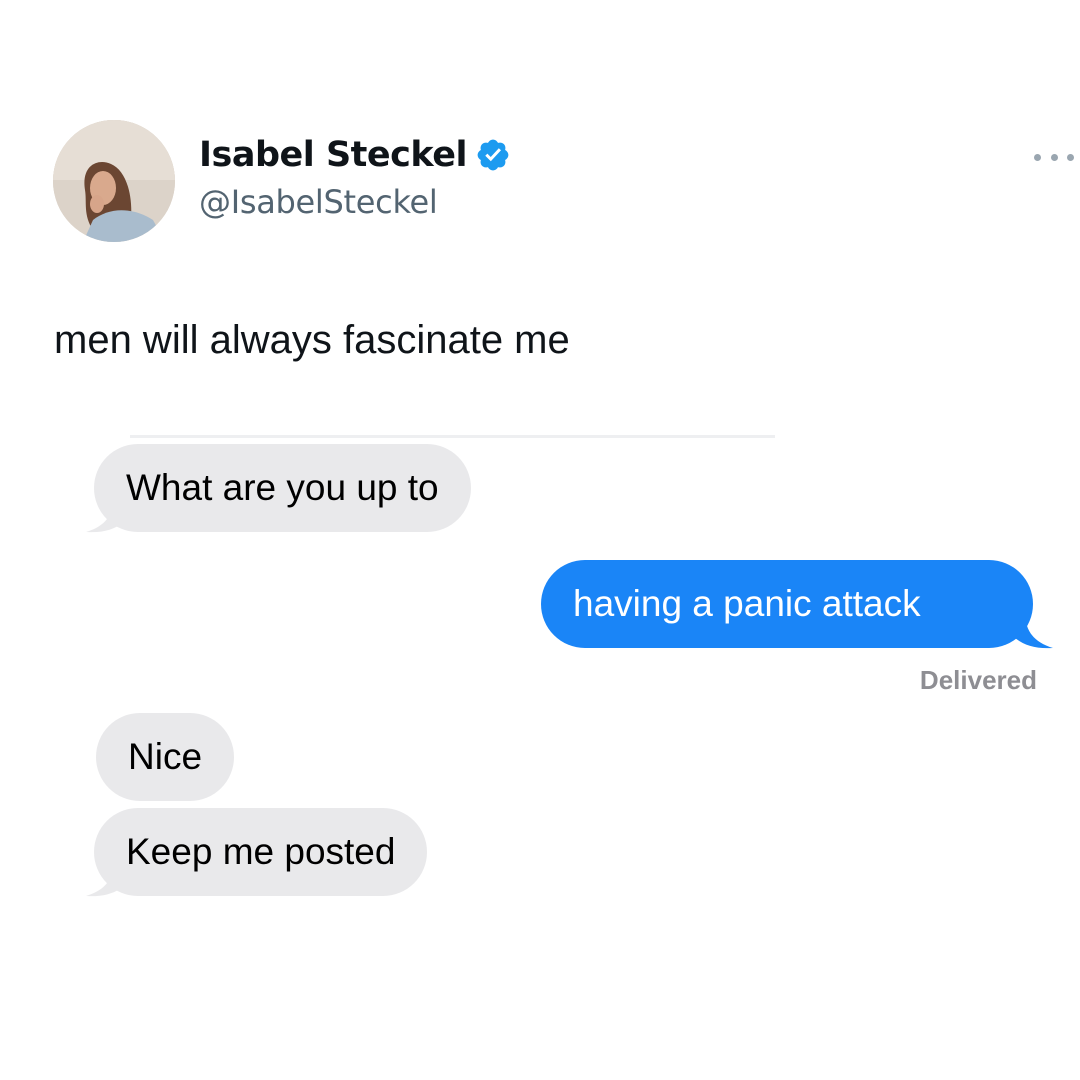  I want to click on message-text: Keep me posted, so click(261, 851).